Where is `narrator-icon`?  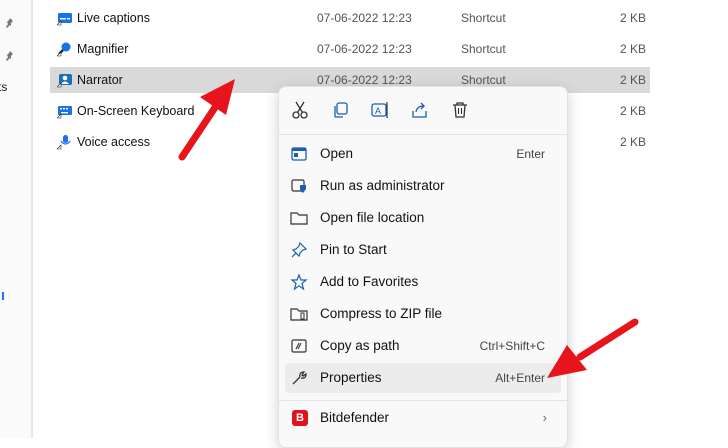
narrator-icon is located at coordinates (64, 80).